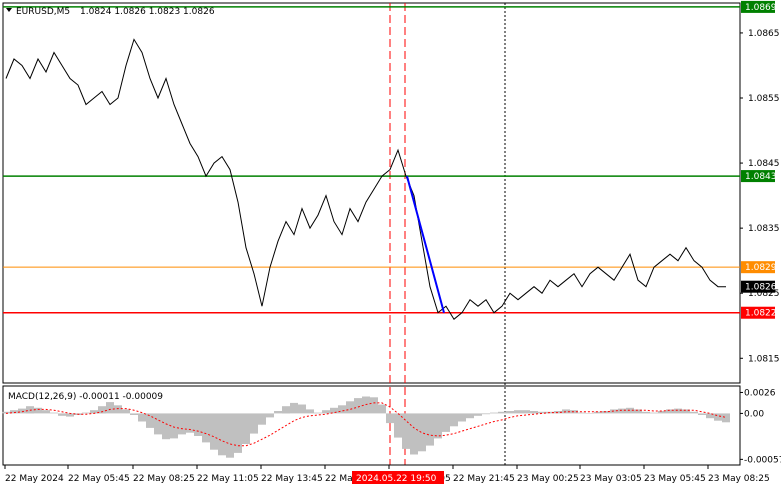  What do you see at coordinates (675, 479) in the screenshot?
I see `time-label-10: 23 May 05:45` at bounding box center [675, 479].